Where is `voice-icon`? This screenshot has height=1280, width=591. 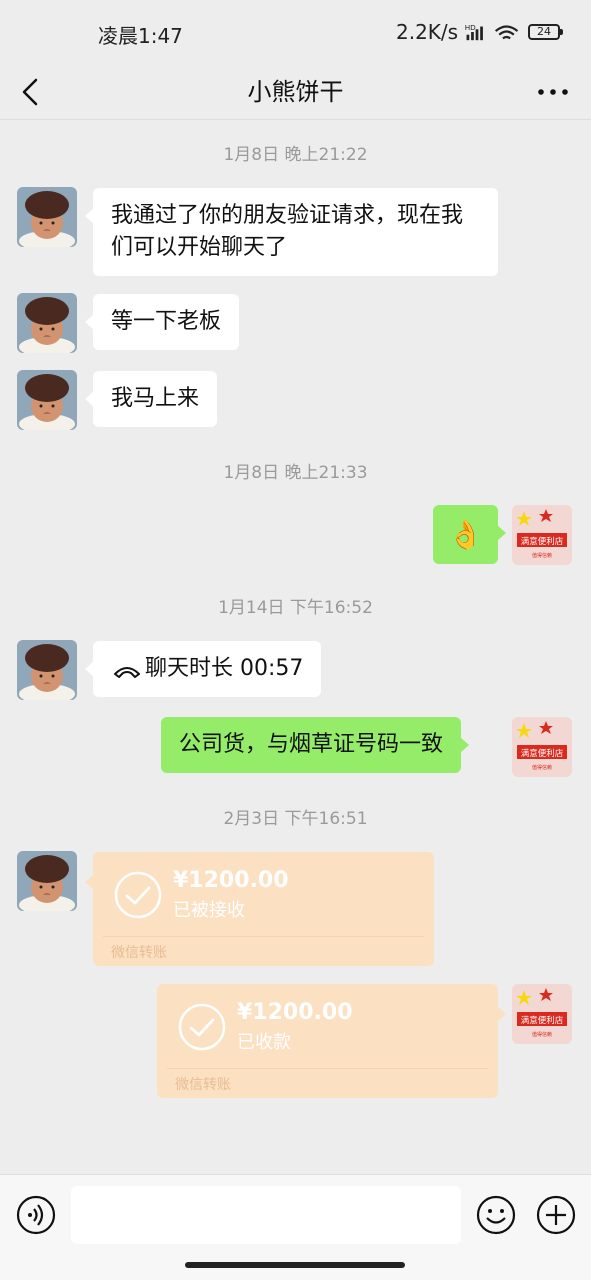 voice-icon is located at coordinates (36, 1215).